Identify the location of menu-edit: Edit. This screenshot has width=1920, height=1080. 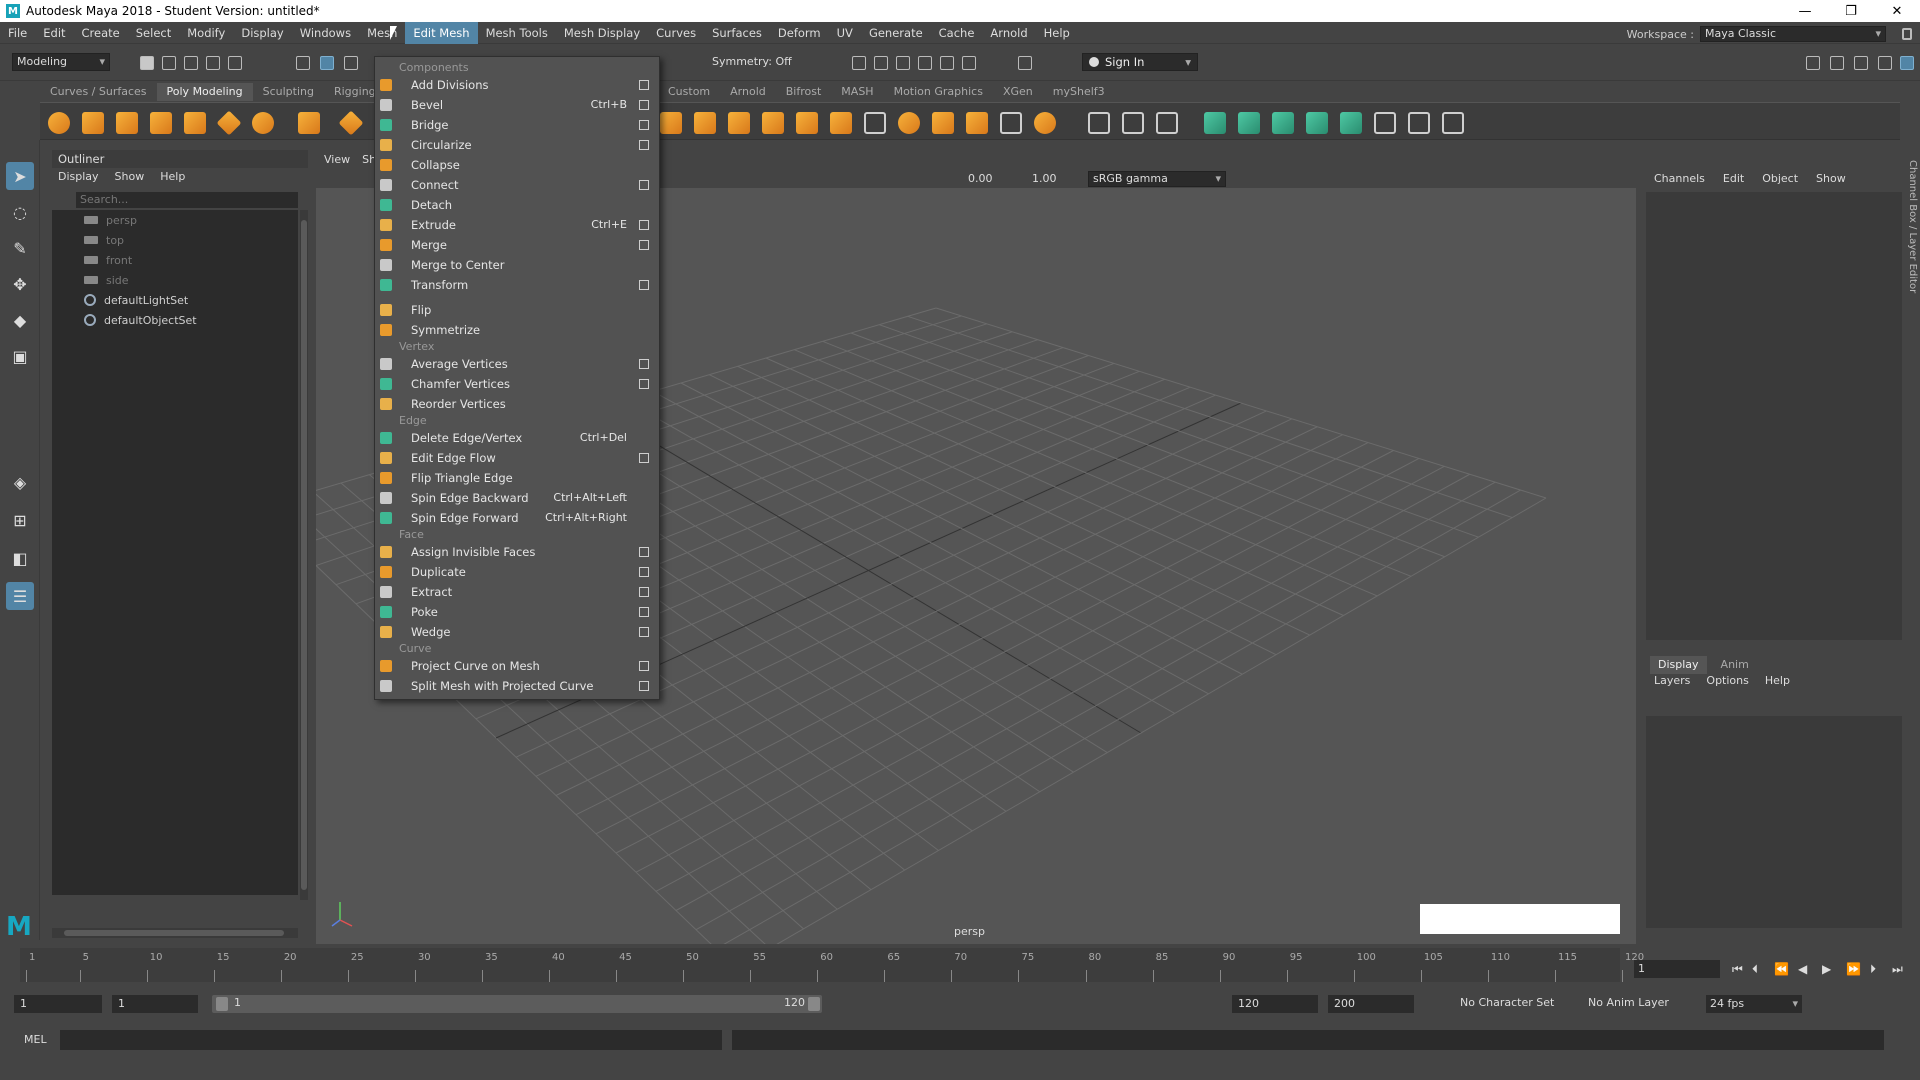
(54, 33).